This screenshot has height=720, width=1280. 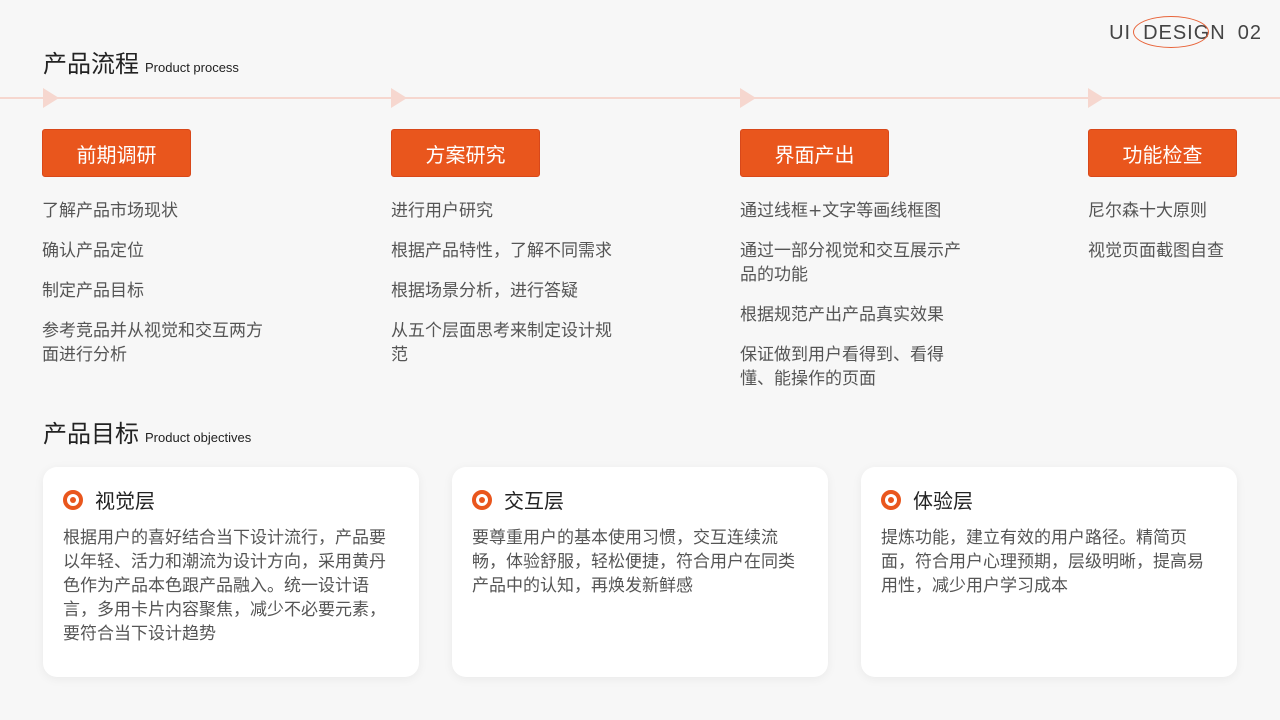 What do you see at coordinates (152, 343) in the screenshot?
I see `step-item: 参考竞品并从视觉和交互两方面进行分析` at bounding box center [152, 343].